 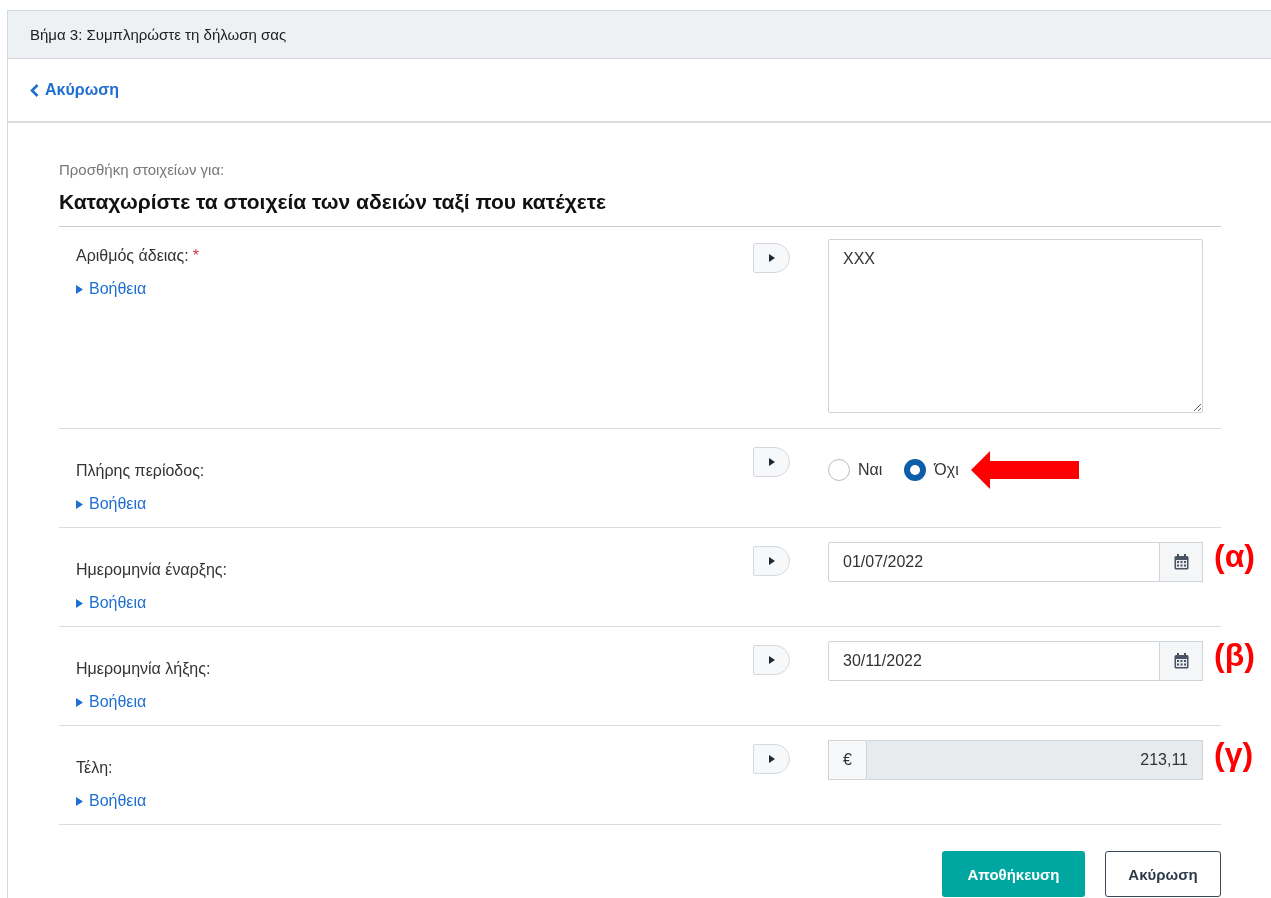 I want to click on back-link: Ακύρωση, so click(x=74, y=90).